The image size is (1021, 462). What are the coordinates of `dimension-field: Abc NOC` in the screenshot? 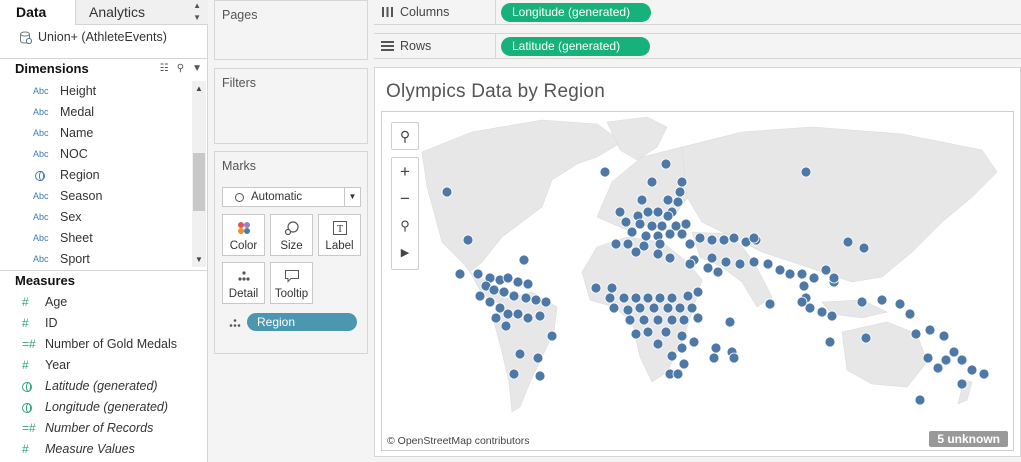 It's located at (96, 154).